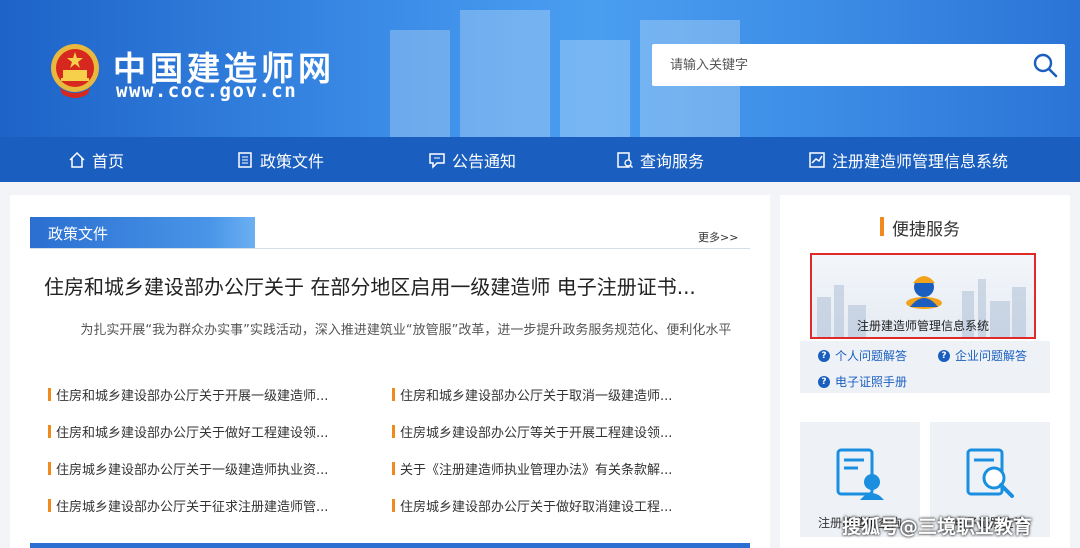  I want to click on bottom-bar, so click(390, 545).